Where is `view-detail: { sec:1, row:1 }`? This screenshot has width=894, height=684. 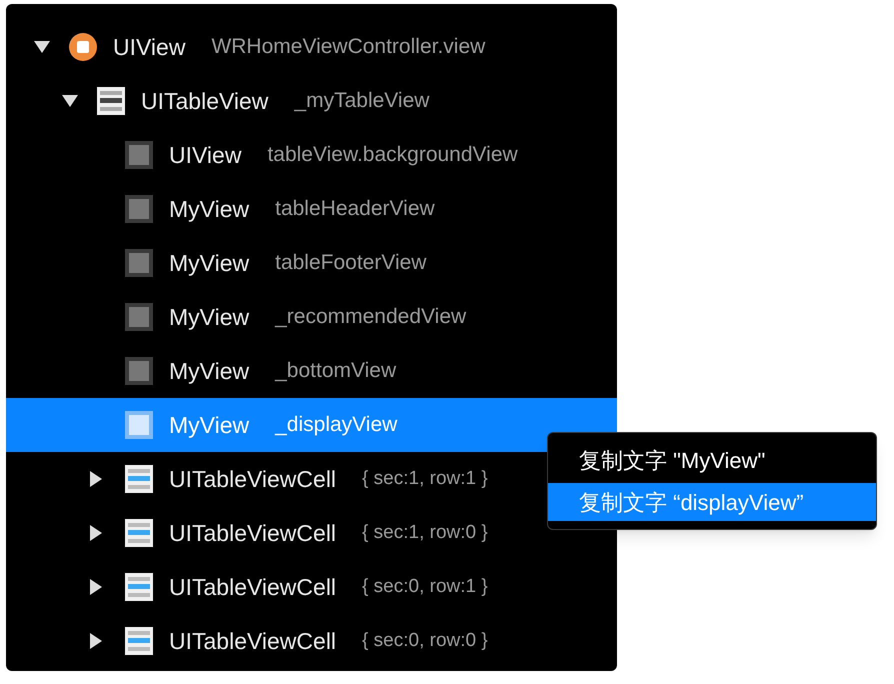 view-detail: { sec:1, row:1 } is located at coordinates (425, 478).